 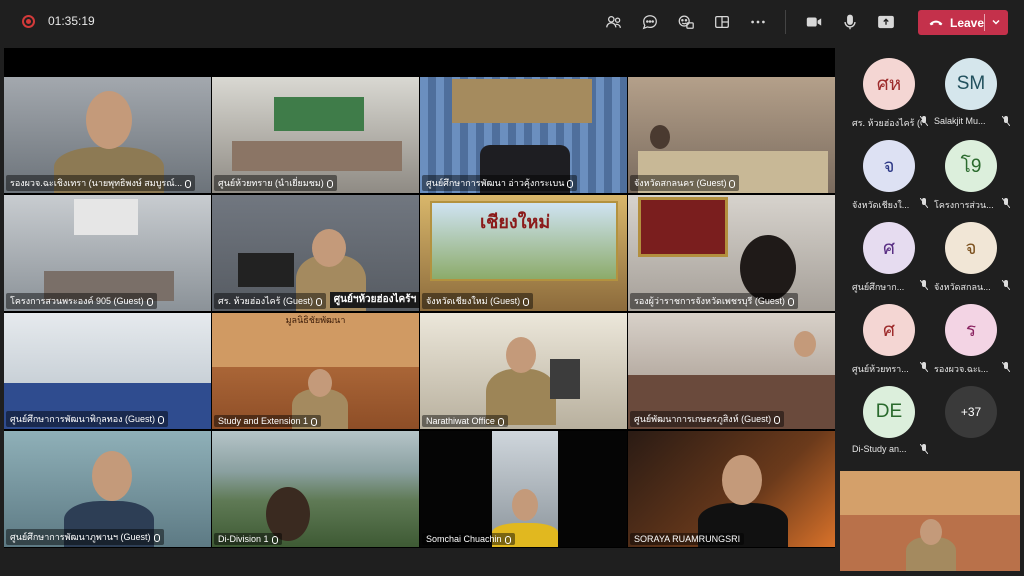 I want to click on share-screen-icon, so click(x=886, y=22).